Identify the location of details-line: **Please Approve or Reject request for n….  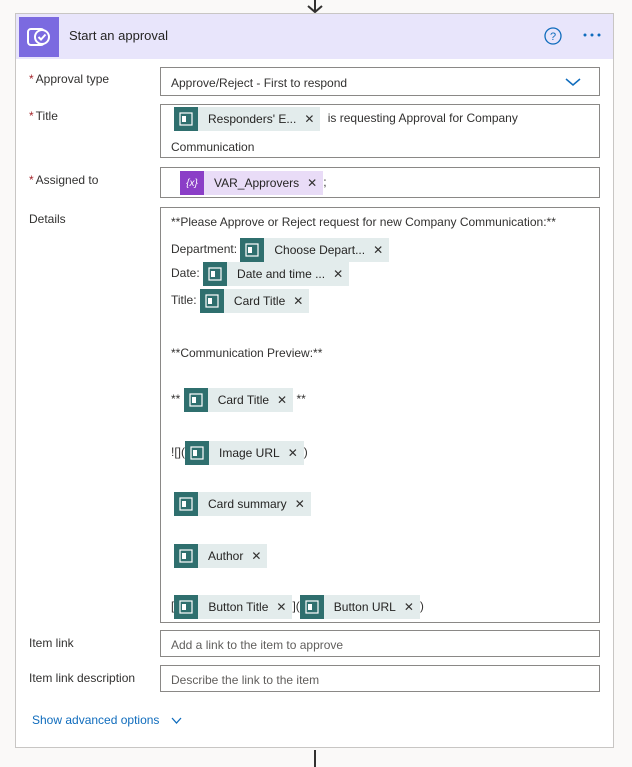
(363, 222).